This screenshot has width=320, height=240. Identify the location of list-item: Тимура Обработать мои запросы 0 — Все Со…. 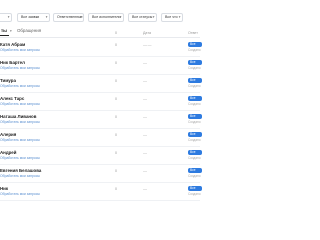
(101, 83).